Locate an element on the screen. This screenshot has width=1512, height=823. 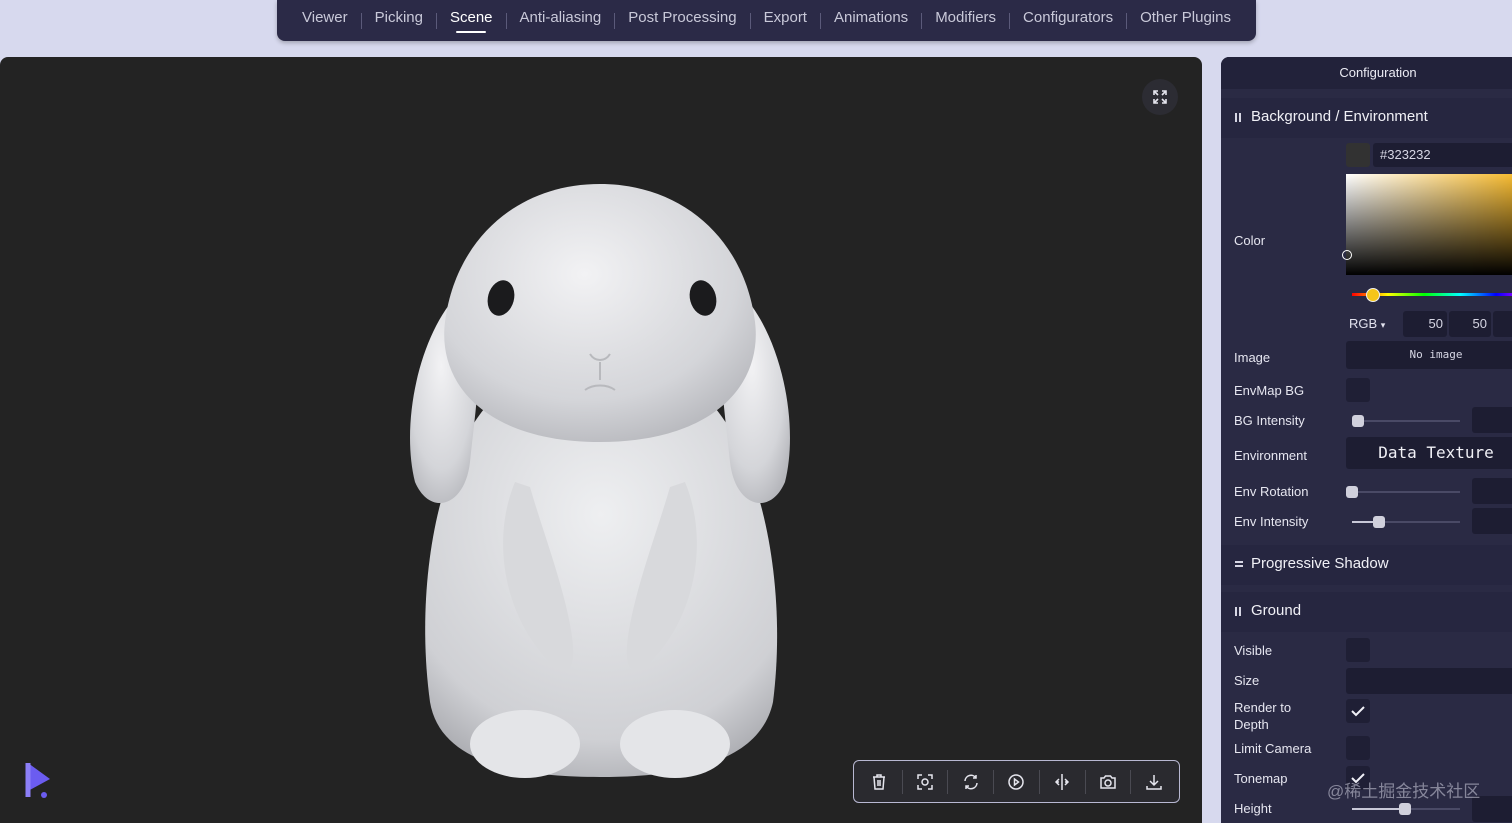
tonemap-label: Tonemap is located at coordinates (1261, 778).